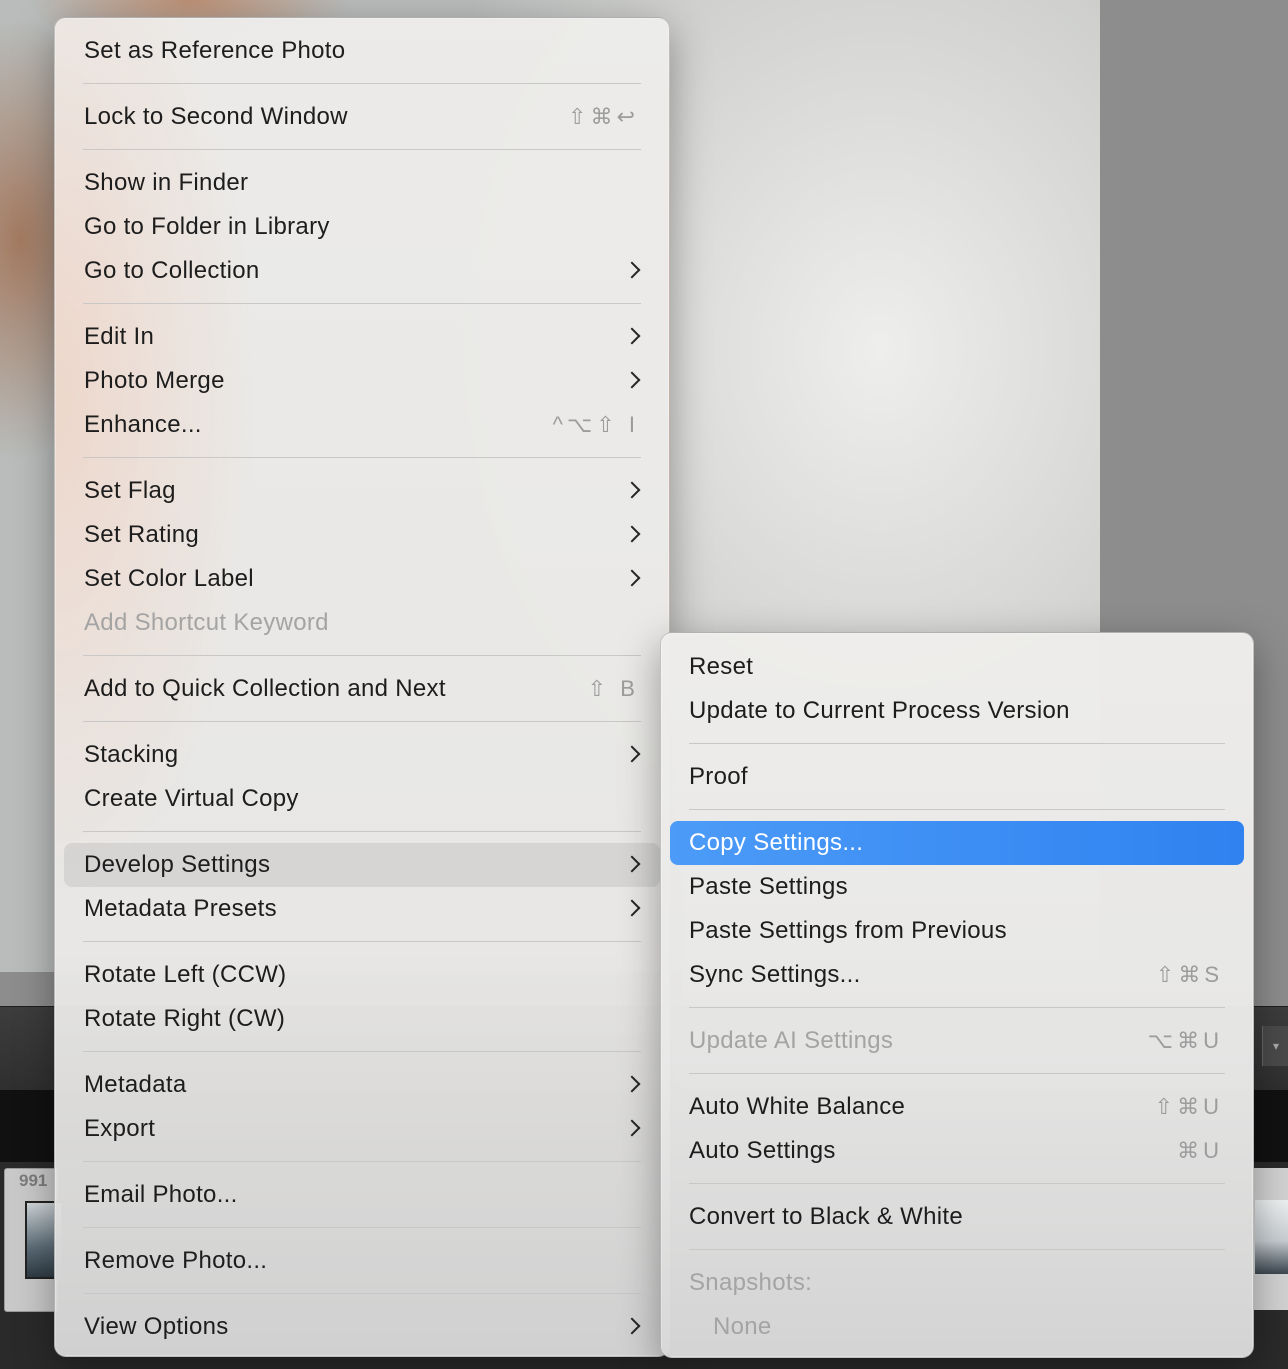  What do you see at coordinates (362, 909) in the screenshot?
I see `menu-item-metadata-presets: Metadata Presets` at bounding box center [362, 909].